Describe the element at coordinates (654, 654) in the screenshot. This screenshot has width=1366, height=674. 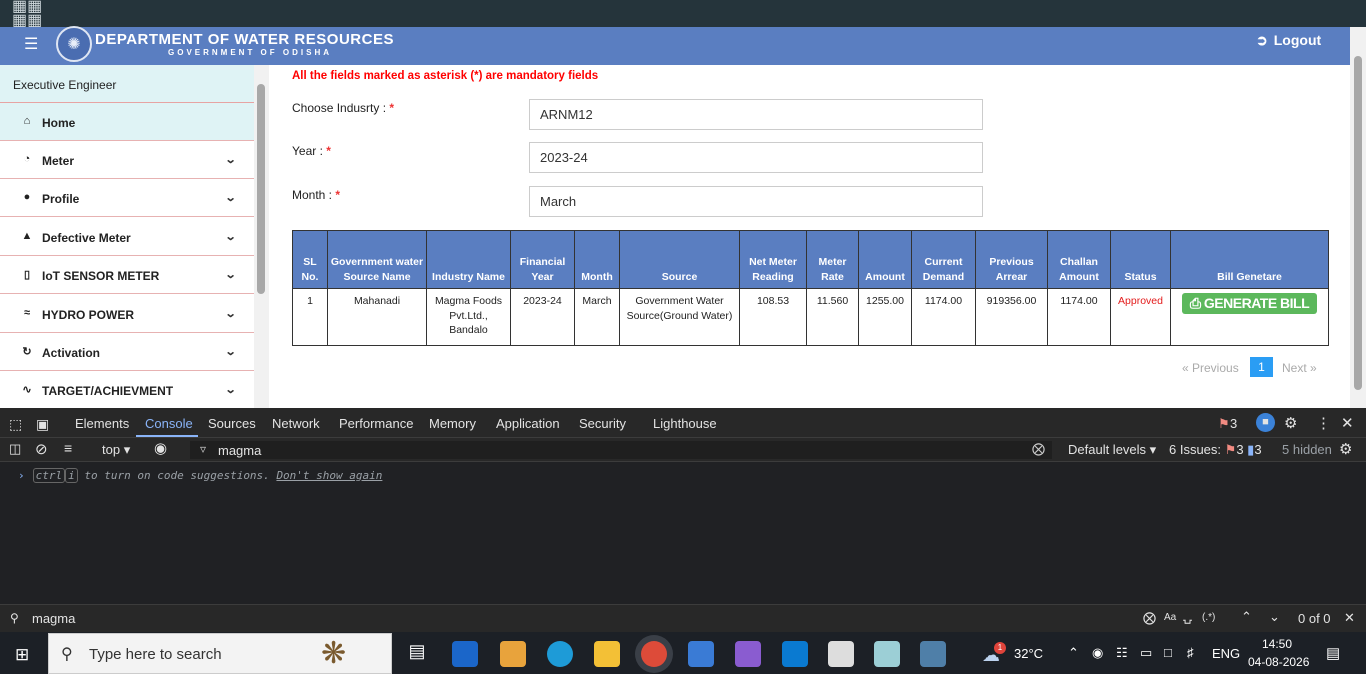
I see `chrome-icon` at that location.